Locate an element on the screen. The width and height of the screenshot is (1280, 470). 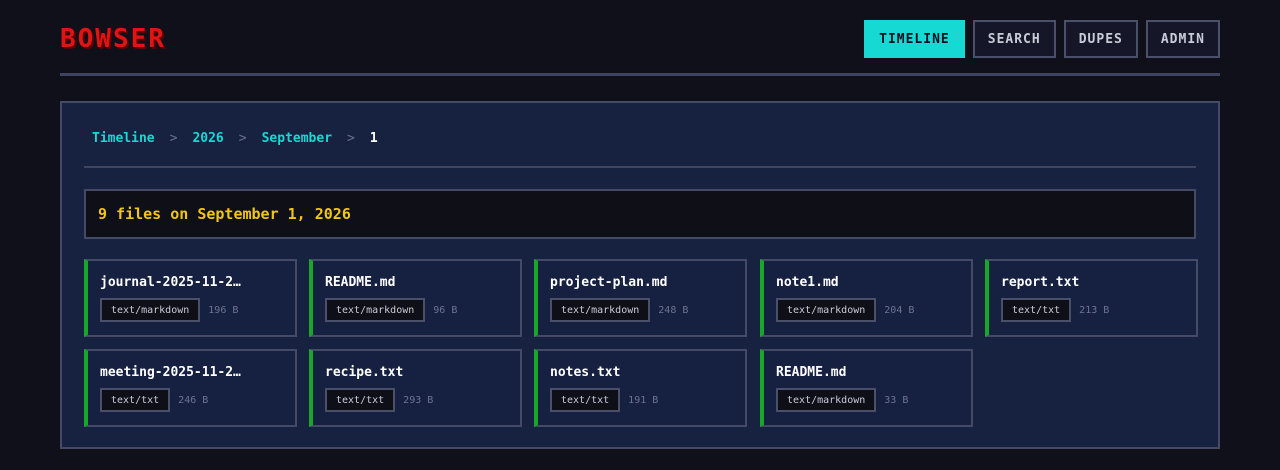
file-meta: text/markdown 96 B is located at coordinates (391, 310).